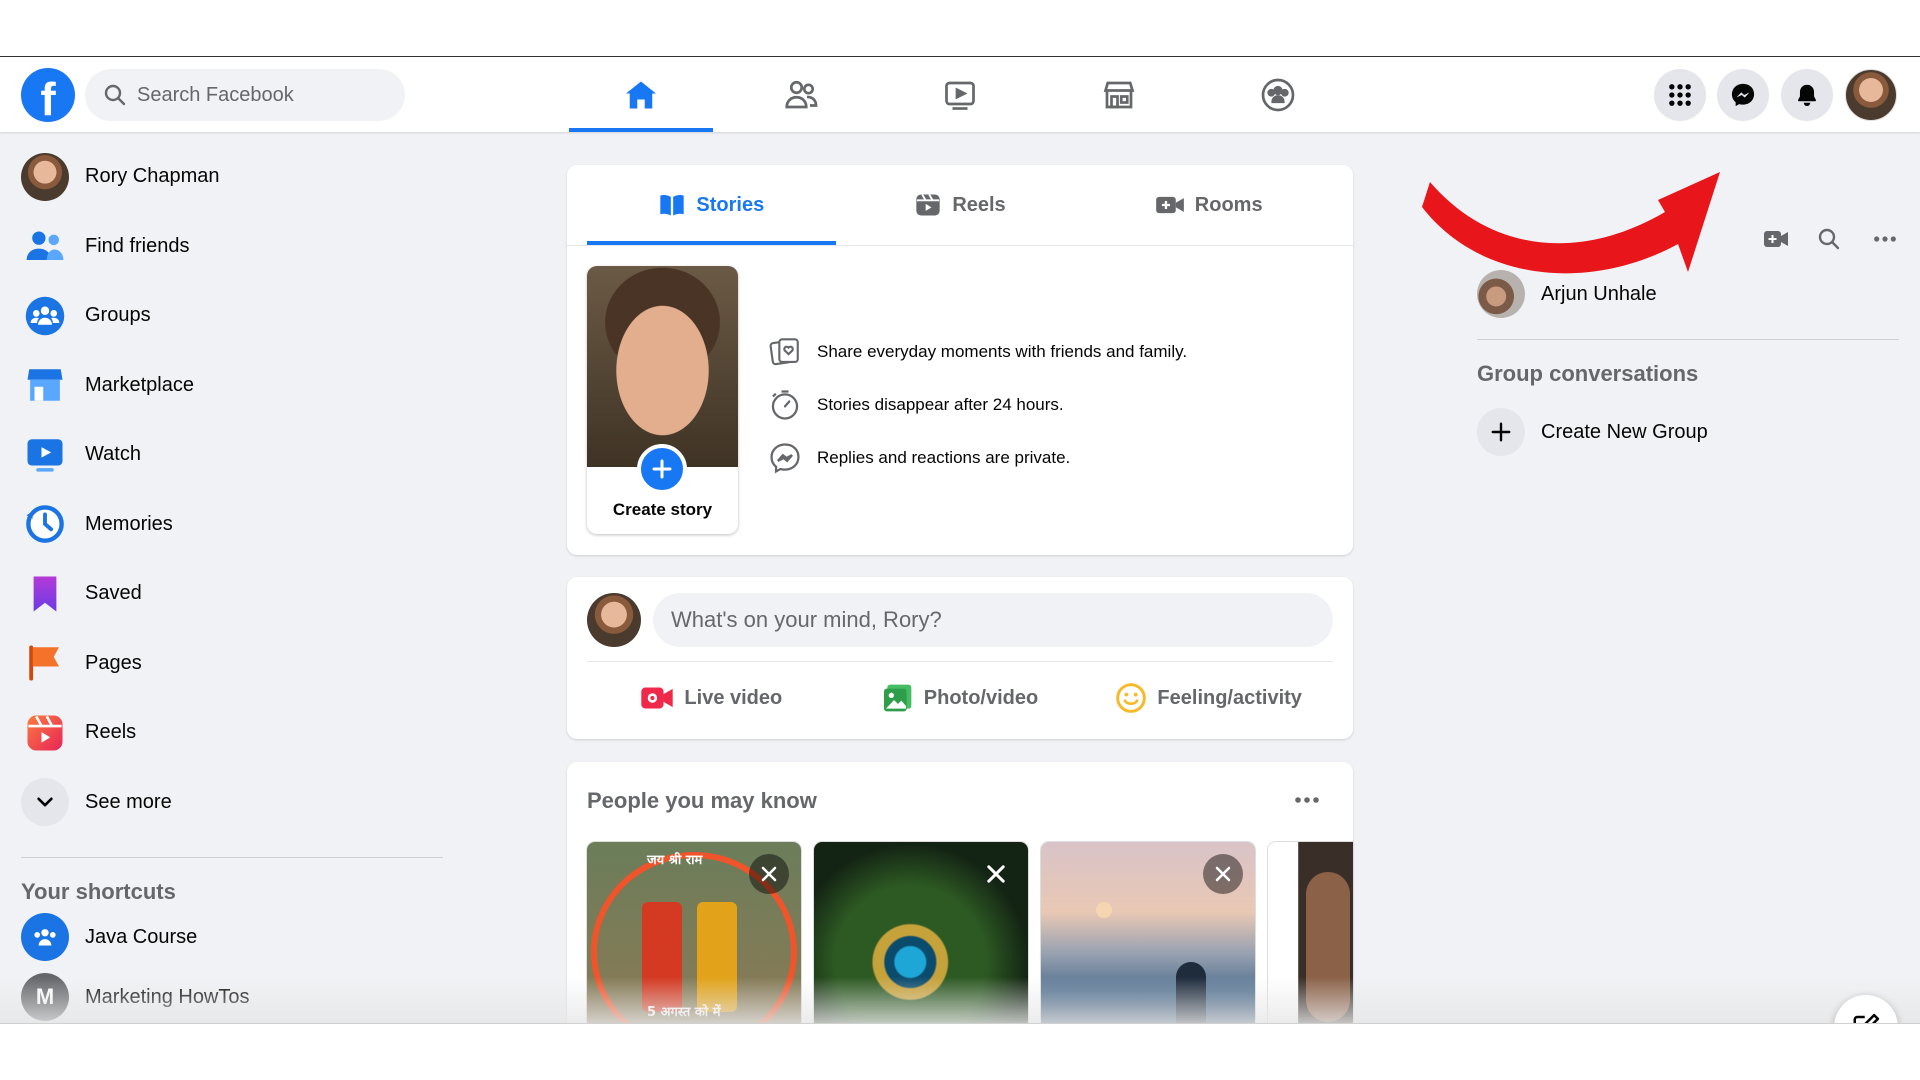 The height and width of the screenshot is (1080, 1920). What do you see at coordinates (1208, 205) in the screenshot?
I see `tab-rooms: Rooms` at bounding box center [1208, 205].